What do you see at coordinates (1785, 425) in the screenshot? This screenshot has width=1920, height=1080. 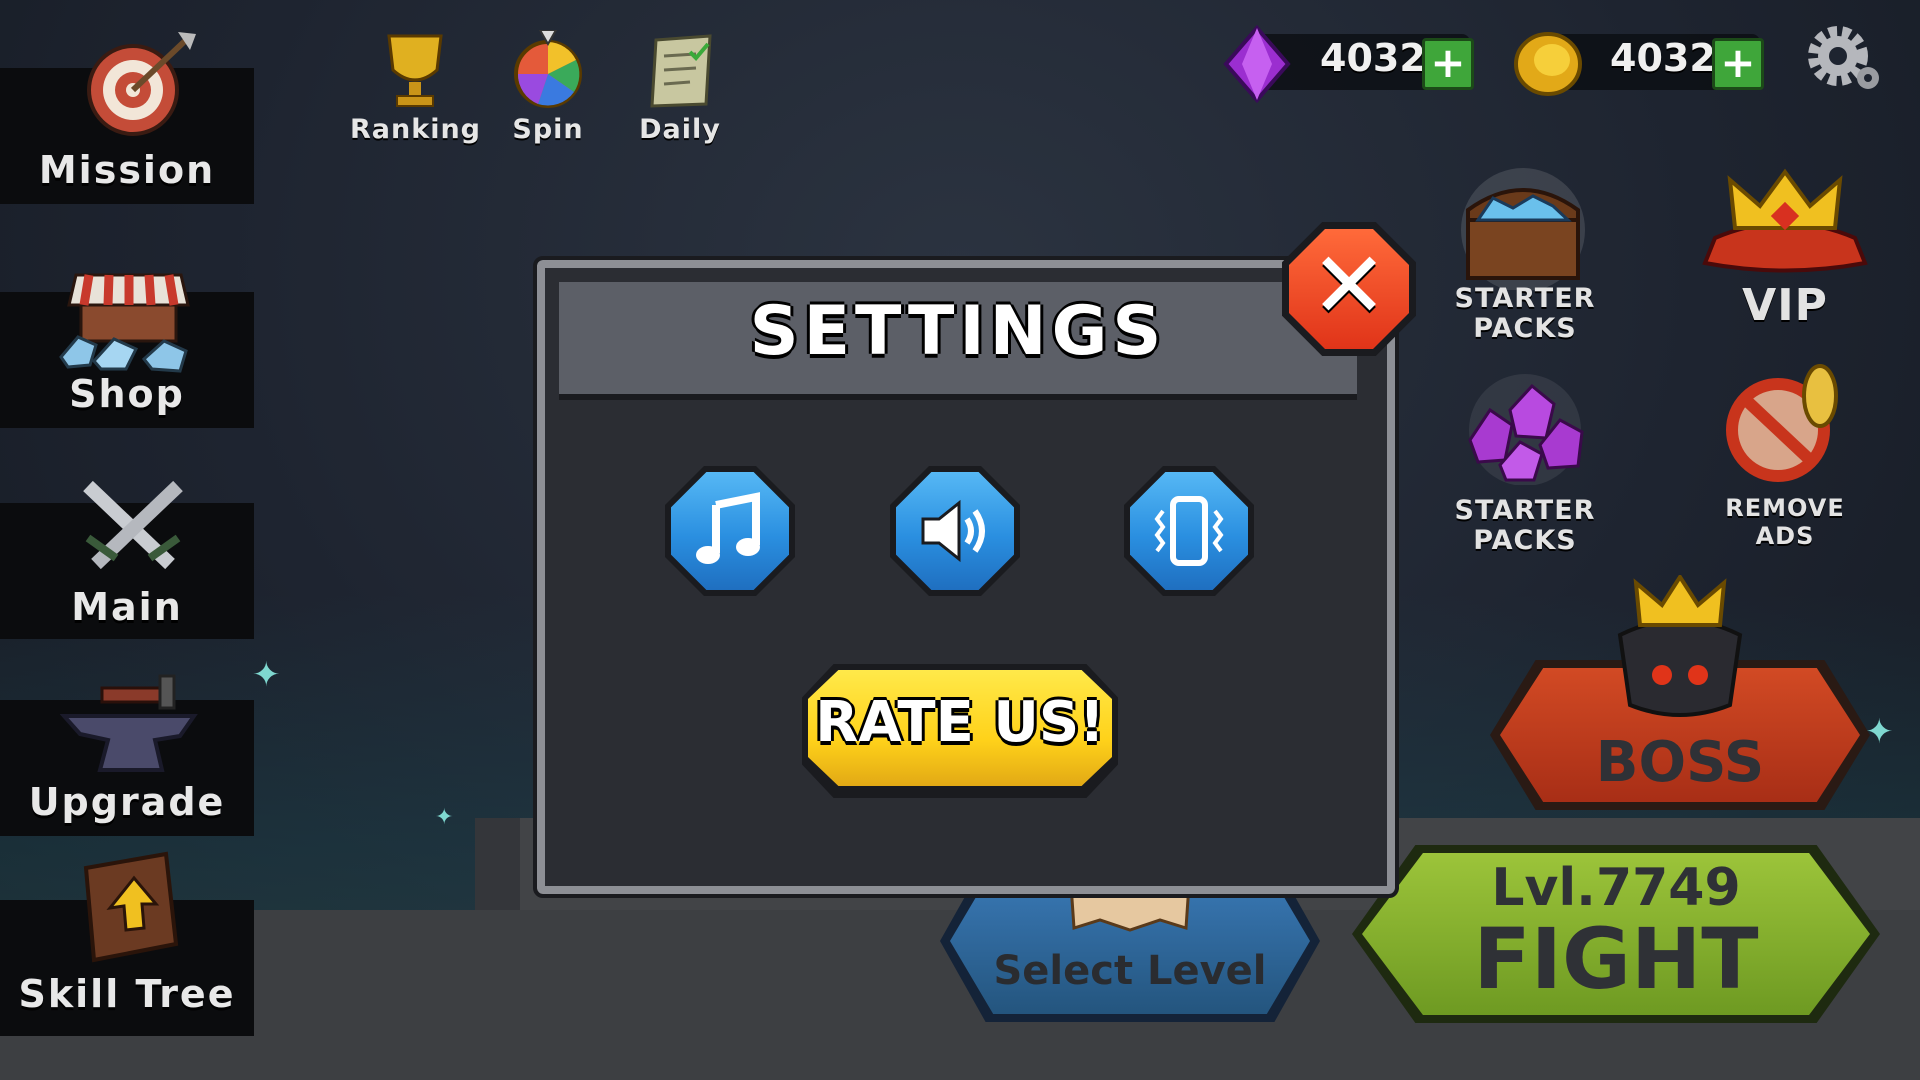 I see `no-ads-icon` at bounding box center [1785, 425].